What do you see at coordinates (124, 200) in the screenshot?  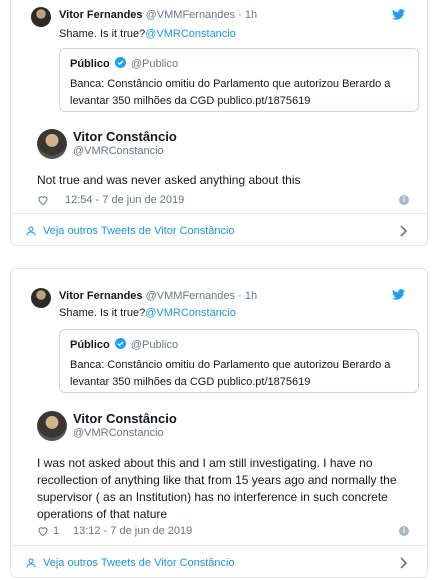 I see `tweet-timestamp: 12:54 - 7 de jun de 2019` at bounding box center [124, 200].